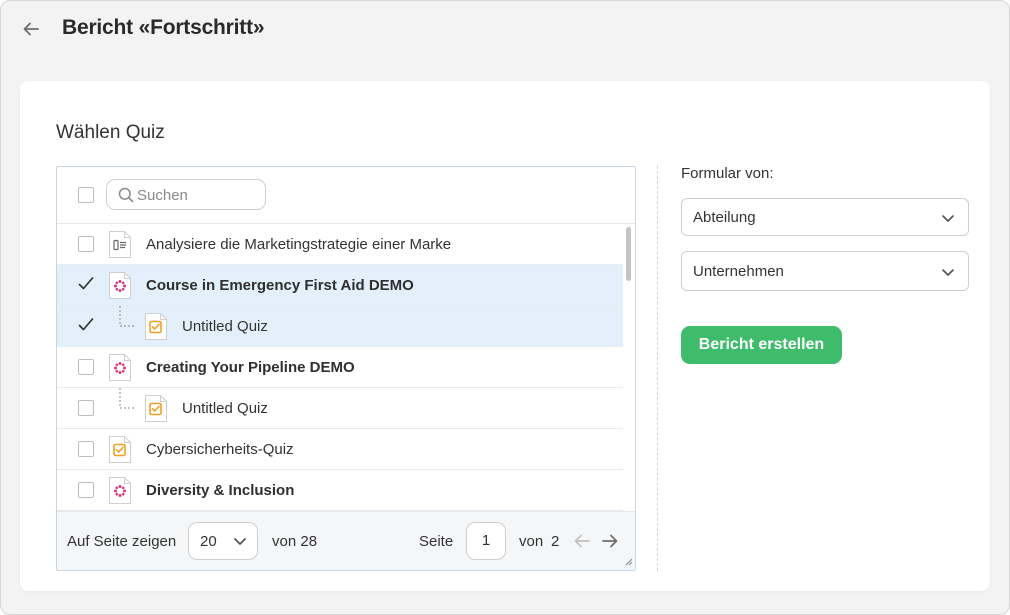 The width and height of the screenshot is (1010, 615). Describe the element at coordinates (280, 285) in the screenshot. I see `list-item-label: Course in Emergency First Aid DEMO` at that location.